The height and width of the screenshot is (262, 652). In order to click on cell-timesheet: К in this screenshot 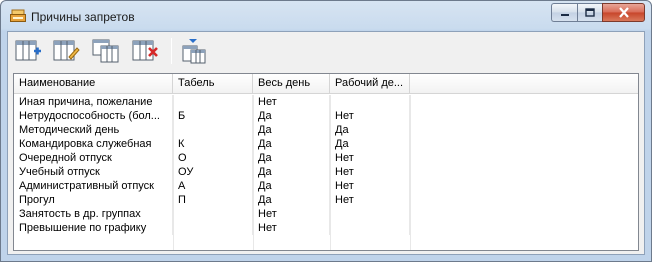, I will do `click(213, 144)`.